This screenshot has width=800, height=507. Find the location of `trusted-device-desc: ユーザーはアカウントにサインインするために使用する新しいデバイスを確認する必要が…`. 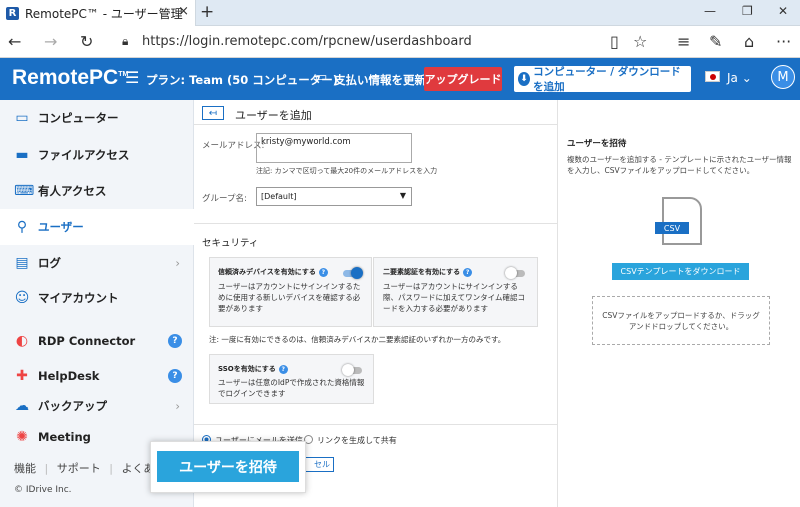

trusted-device-desc: ユーザーはアカウントにサインインするために使用する新しいデバイスを確認する必要が… is located at coordinates (289, 297).